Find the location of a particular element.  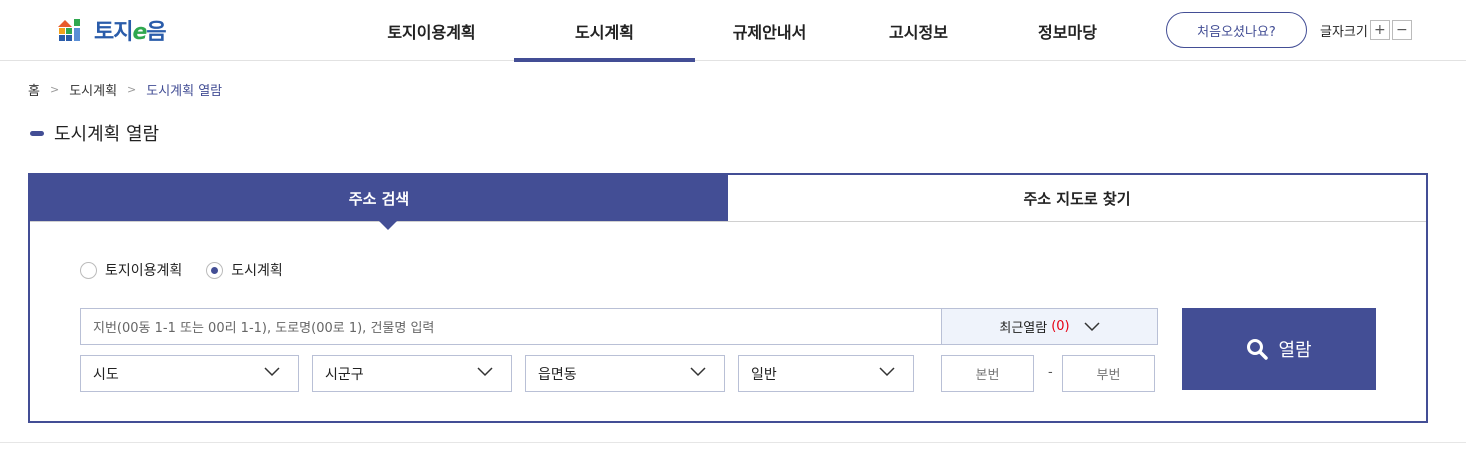

title-bar-icon is located at coordinates (37, 133).